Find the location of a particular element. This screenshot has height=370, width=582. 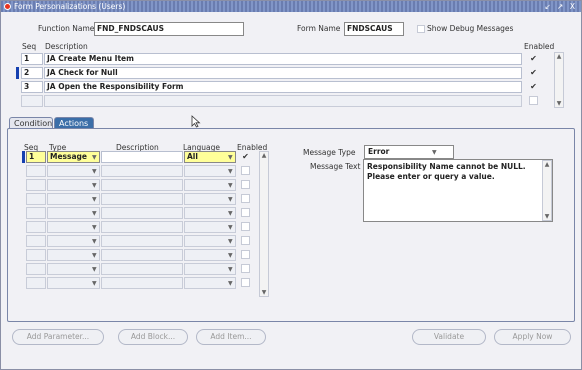

current-record-indicator is located at coordinates (17, 73).